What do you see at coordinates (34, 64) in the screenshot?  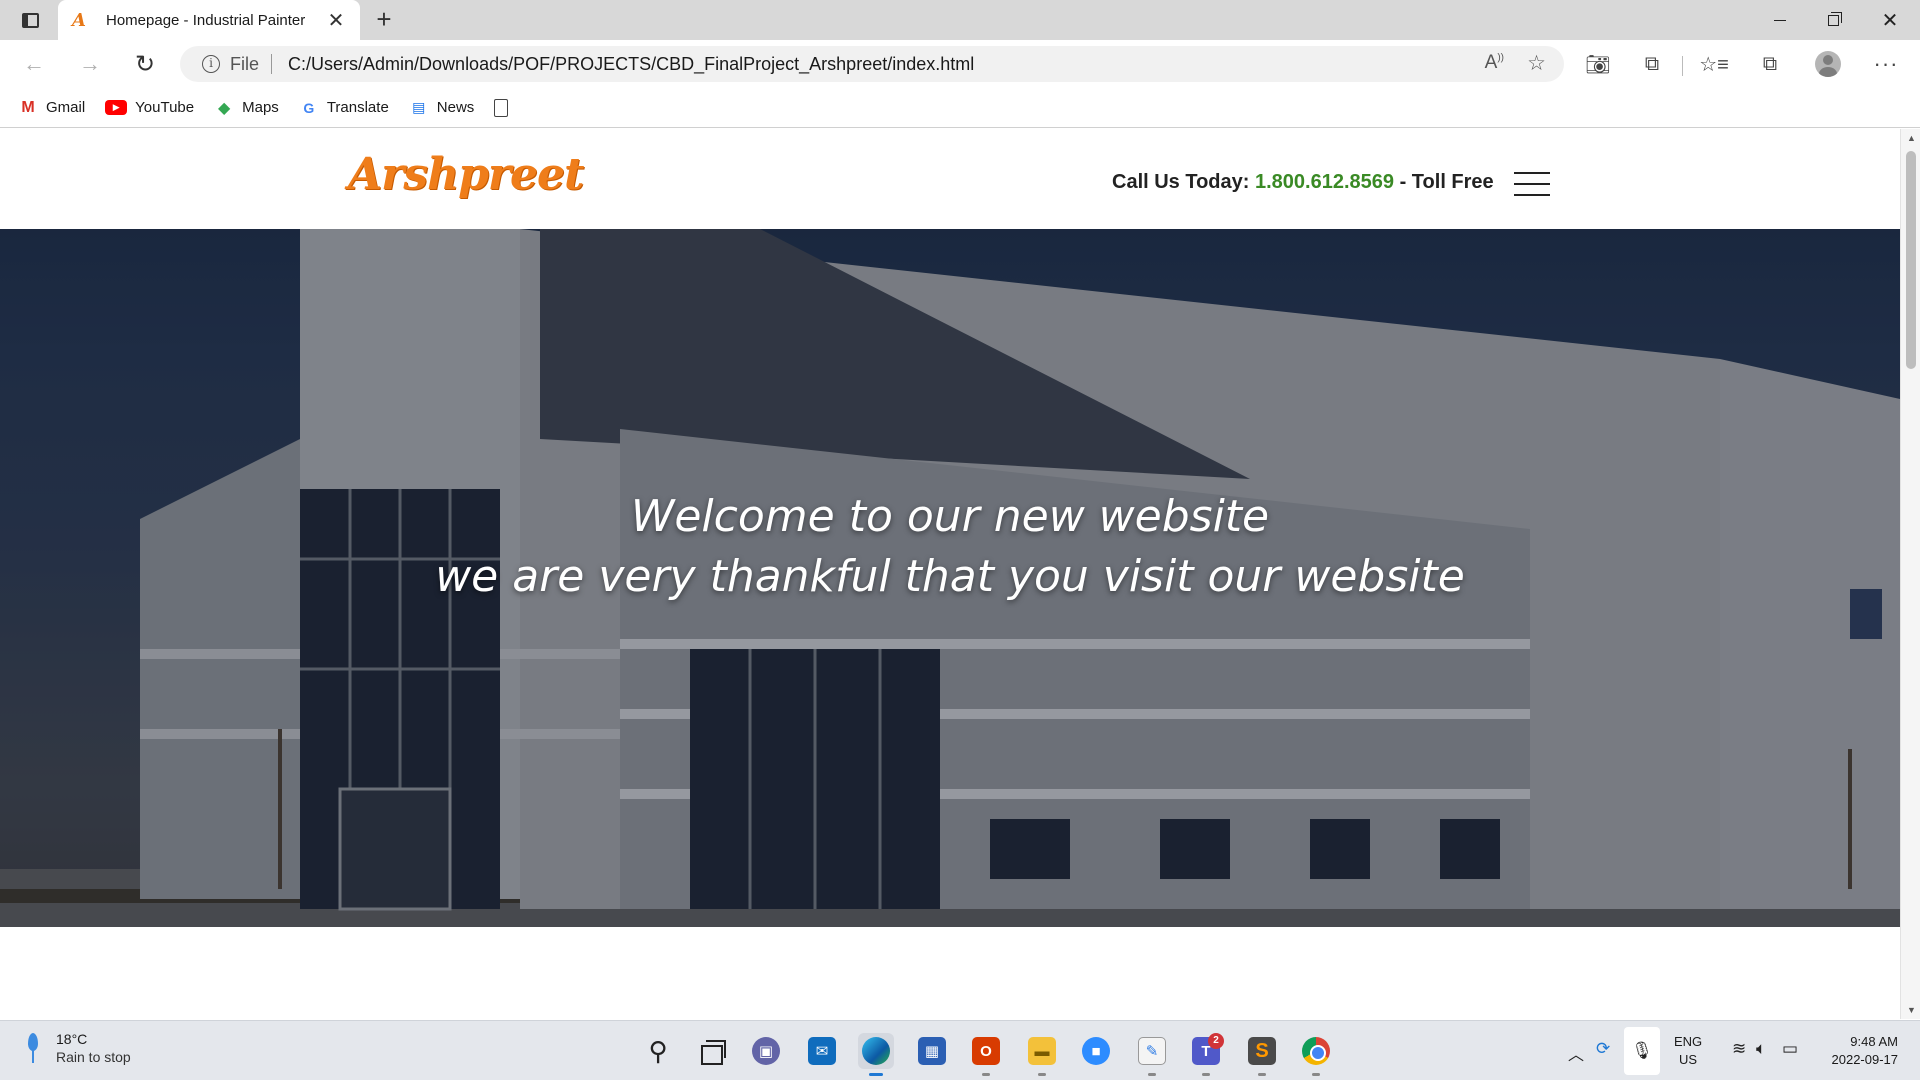 I see `back-button: ←` at bounding box center [34, 64].